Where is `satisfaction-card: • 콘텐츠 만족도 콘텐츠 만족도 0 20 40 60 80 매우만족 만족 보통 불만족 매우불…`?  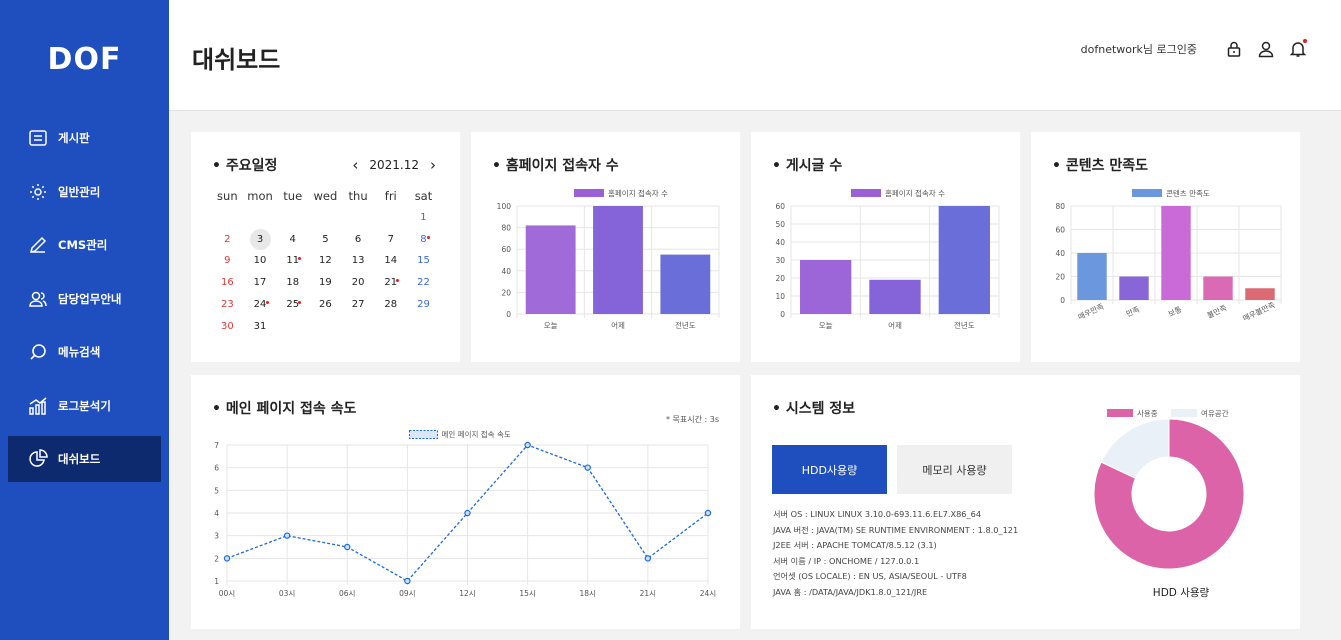 satisfaction-card: • 콘텐츠 만족도 콘텐츠 만족도 0 20 40 60 80 매우만족 만족 보통 불만족 매우불… is located at coordinates (1165, 247).